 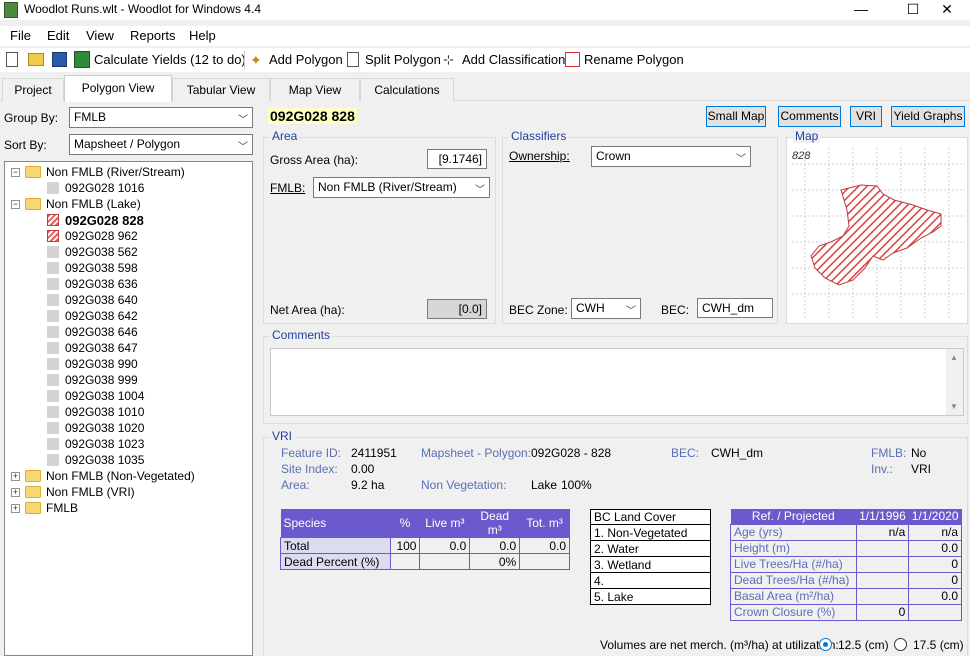 What do you see at coordinates (312, 116) in the screenshot?
I see `polygon-title: 092G028 828` at bounding box center [312, 116].